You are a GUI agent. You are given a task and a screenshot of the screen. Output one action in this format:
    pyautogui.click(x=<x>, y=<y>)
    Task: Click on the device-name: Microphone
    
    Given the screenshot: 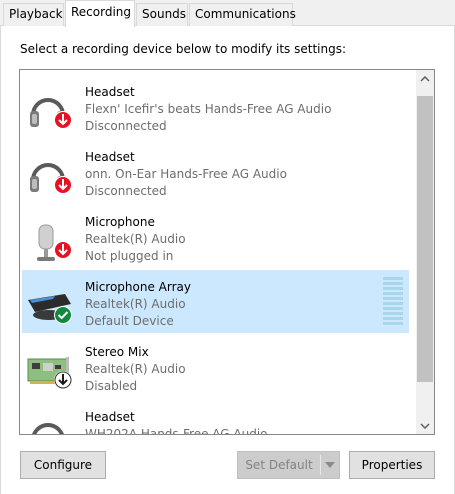 What is the action you would take?
    pyautogui.click(x=120, y=222)
    